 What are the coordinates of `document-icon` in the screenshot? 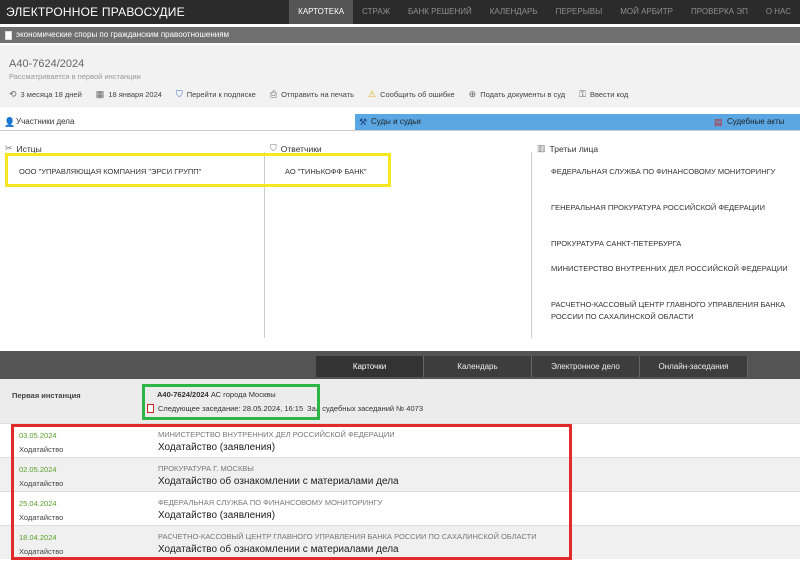 It's located at (8, 35).